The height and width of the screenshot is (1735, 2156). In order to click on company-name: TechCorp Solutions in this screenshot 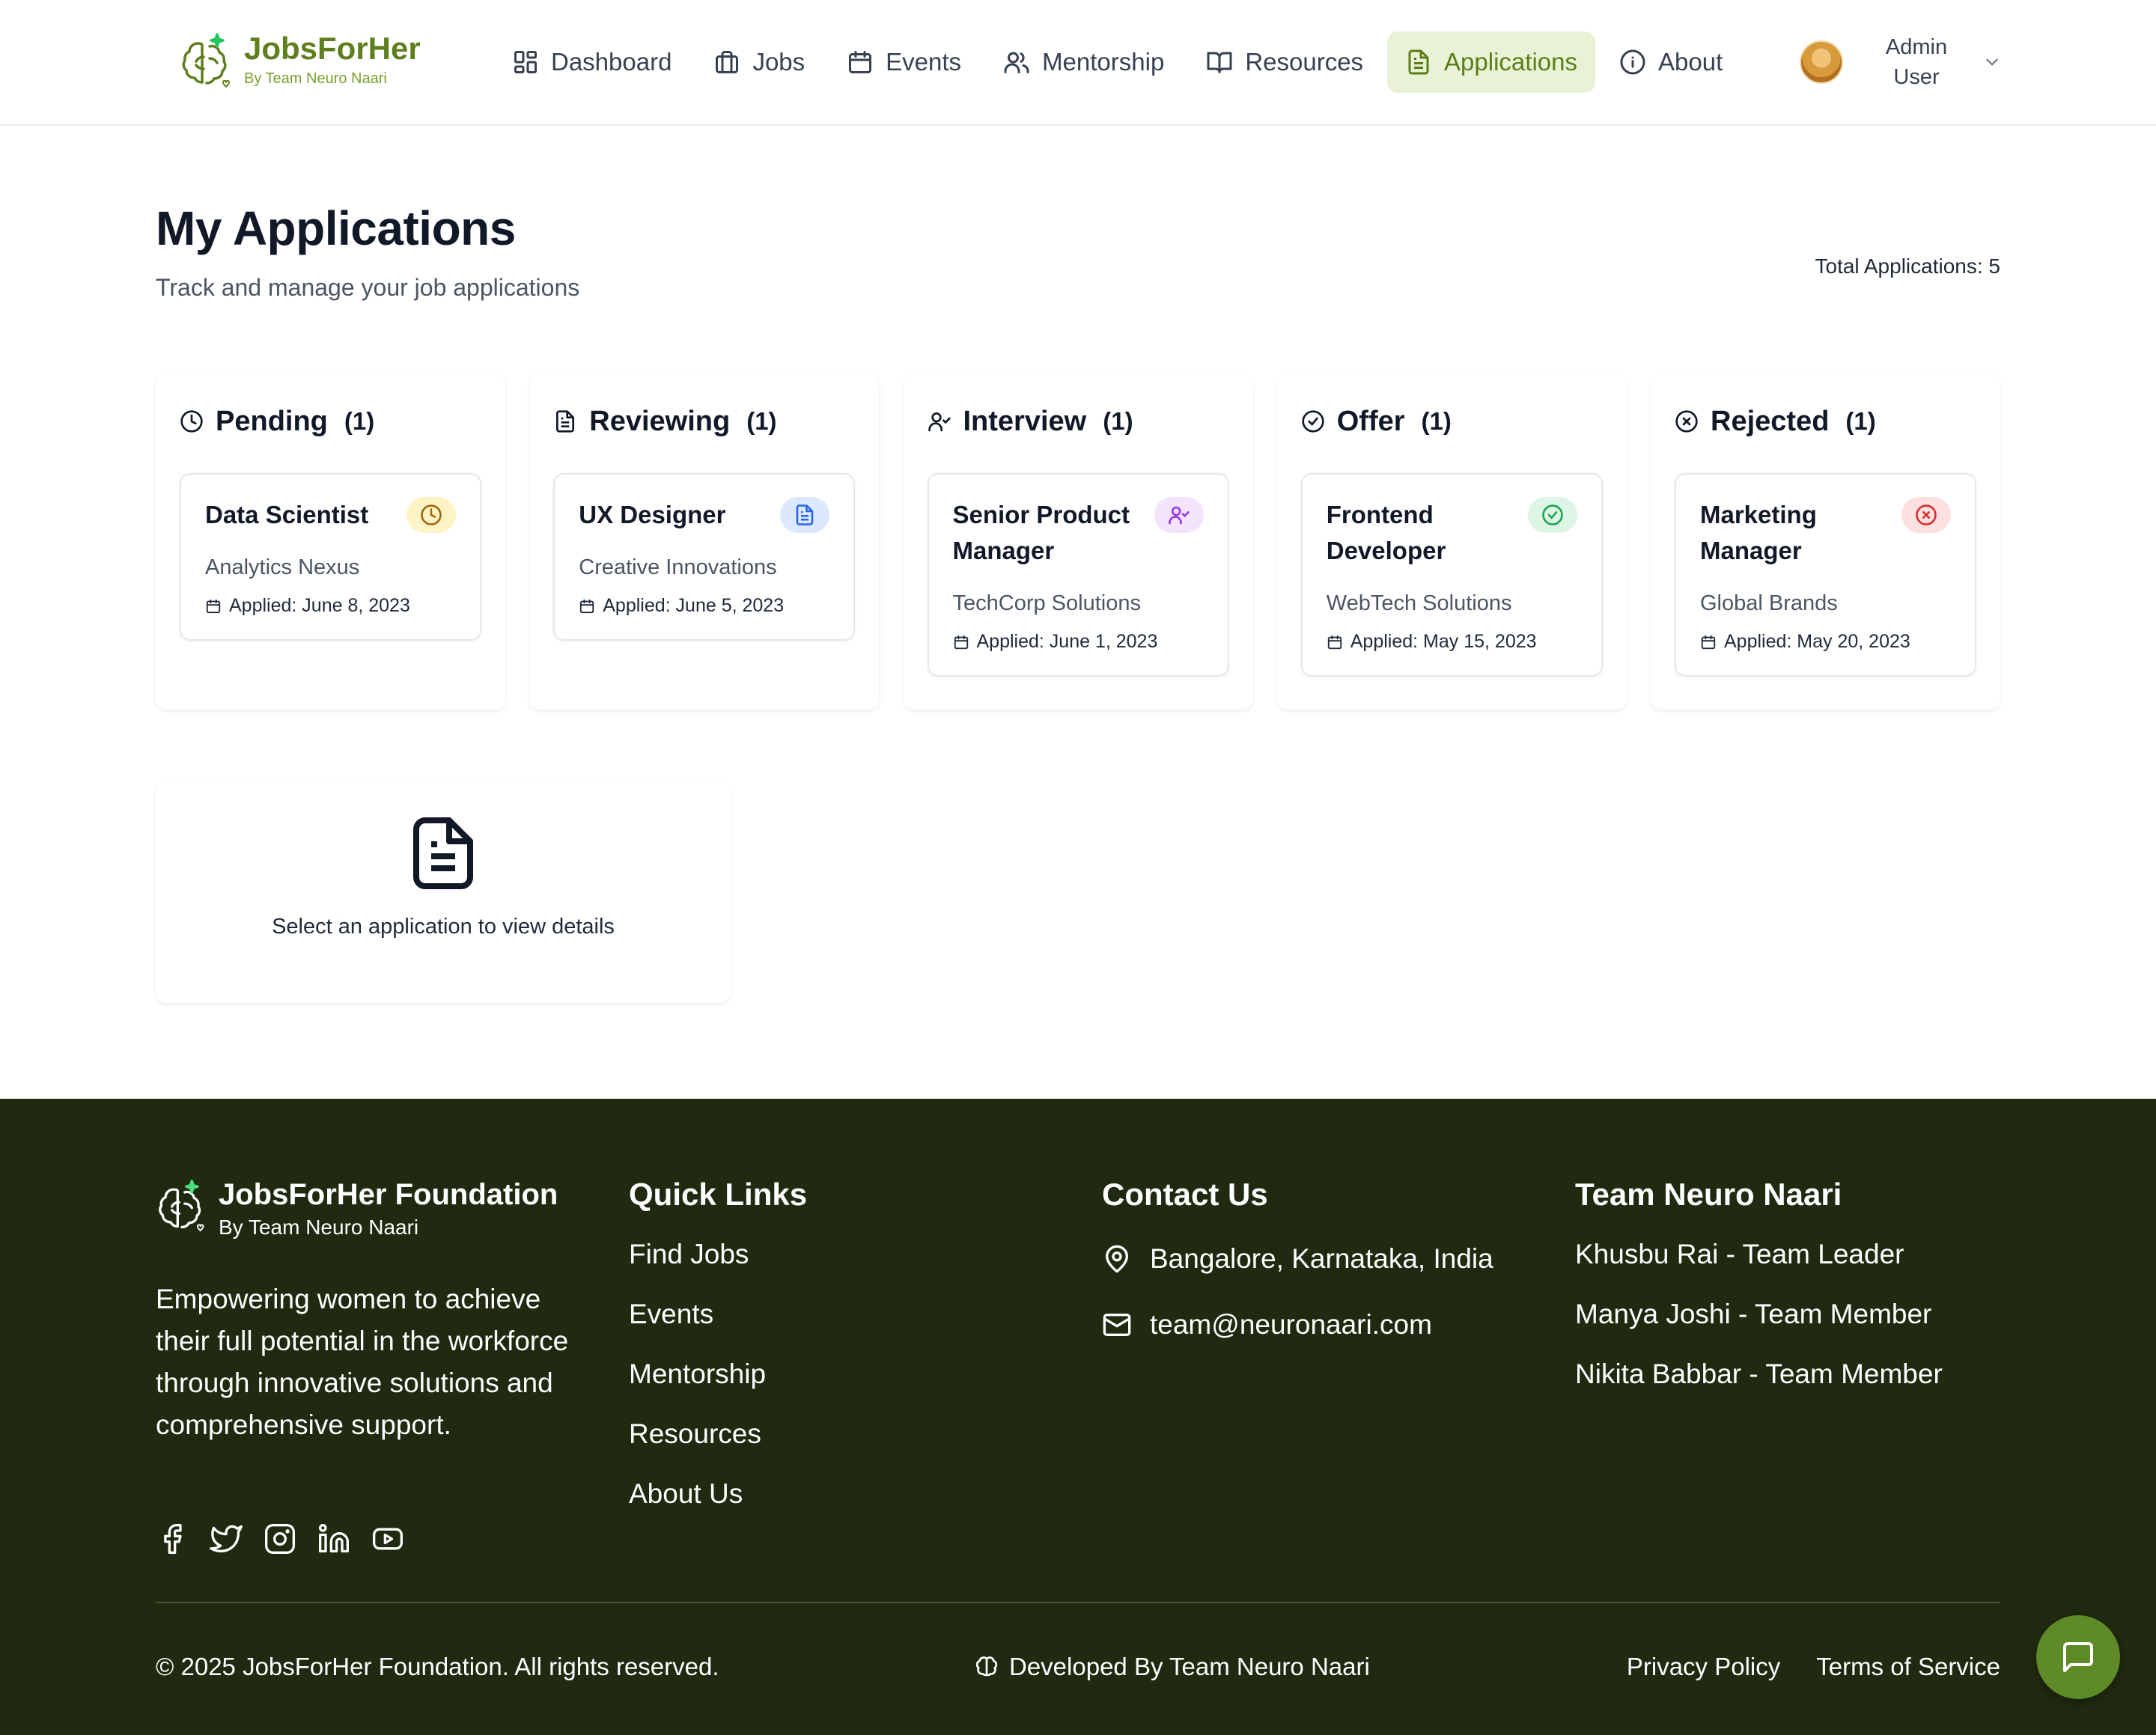, I will do `click(1046, 603)`.